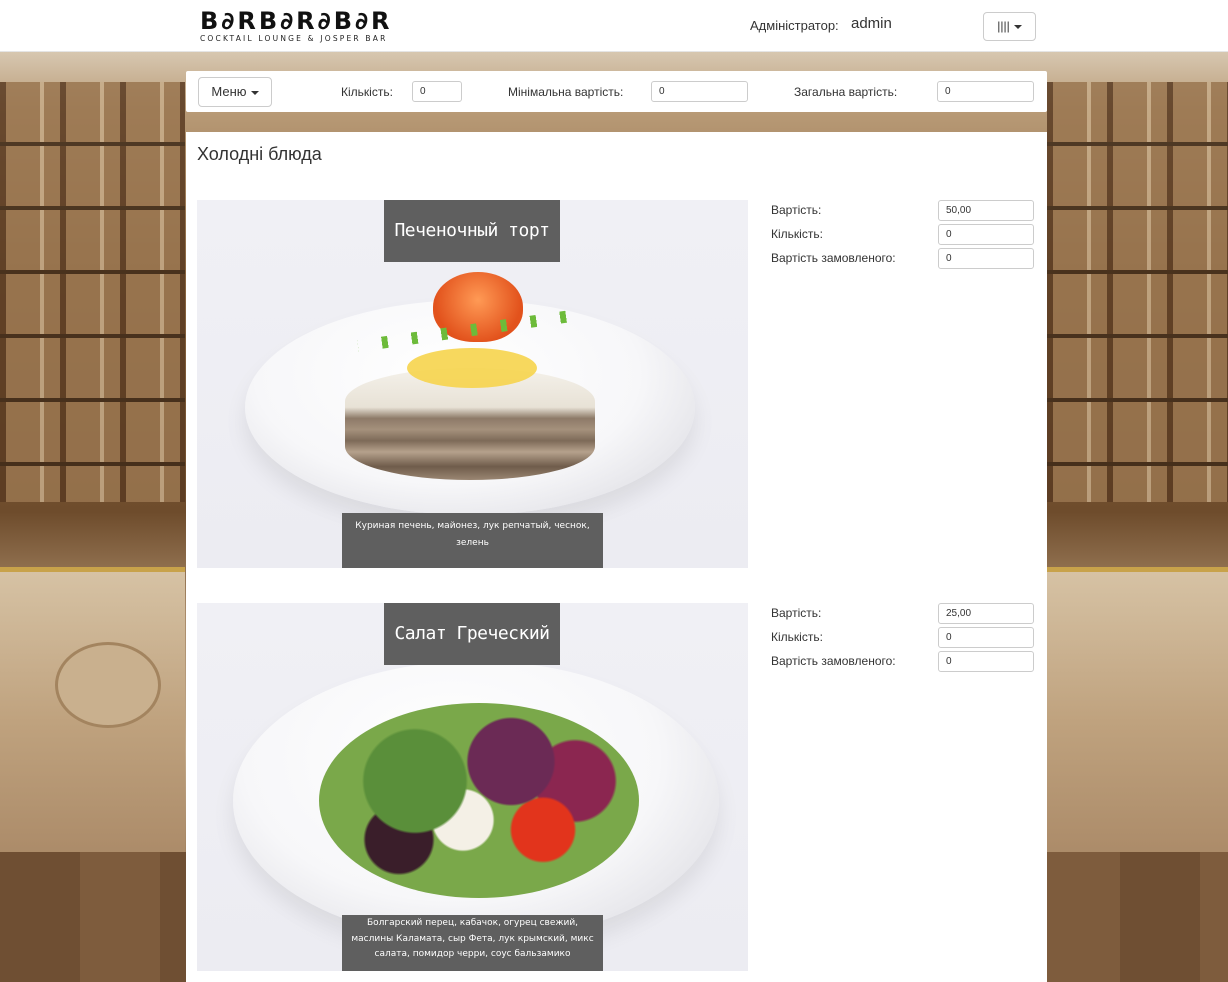 This screenshot has width=1228, height=982. I want to click on cost-input: 25,00, so click(986, 613).